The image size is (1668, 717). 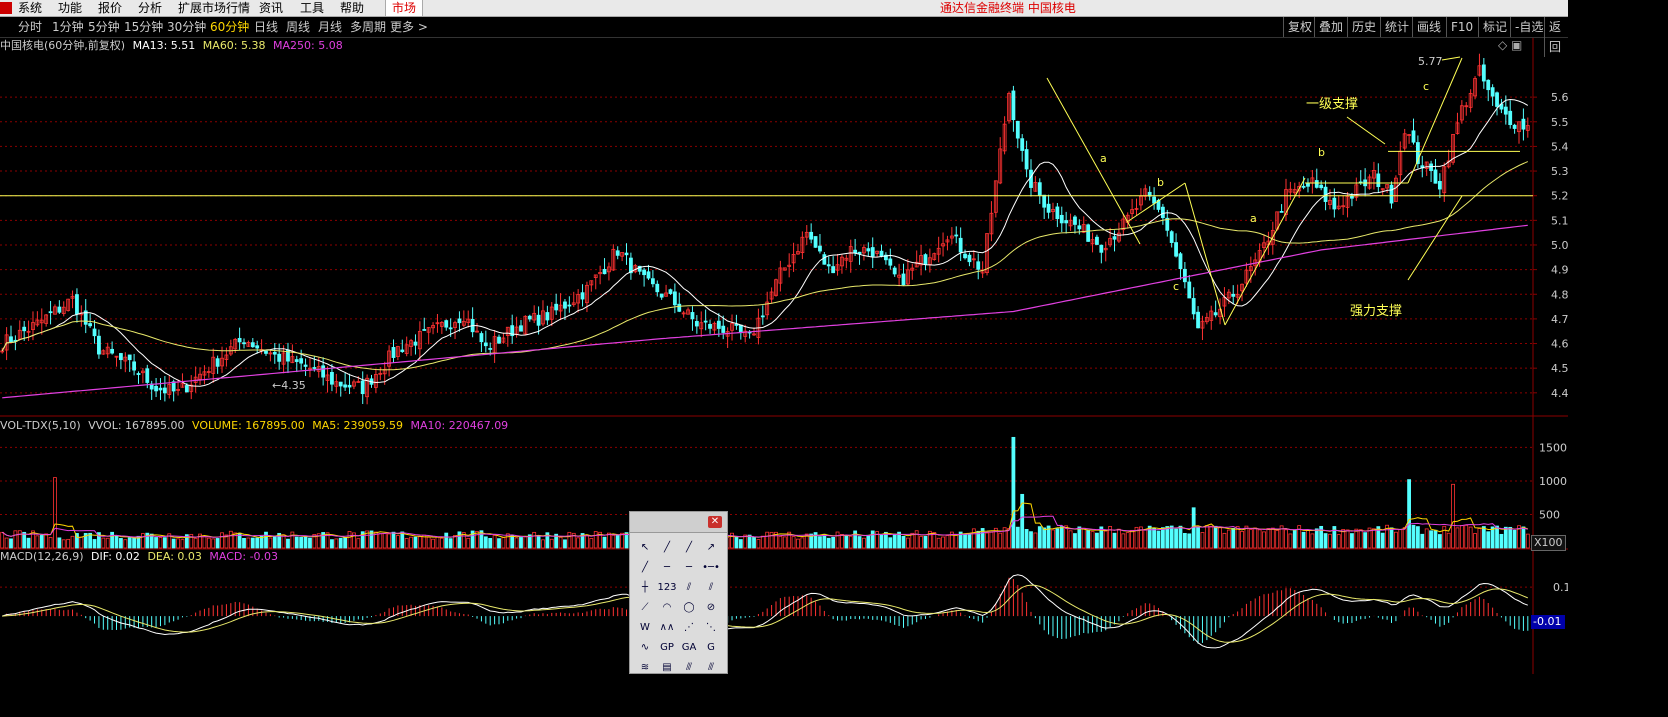 I want to click on period-5min: 5分钟, so click(x=104, y=27).